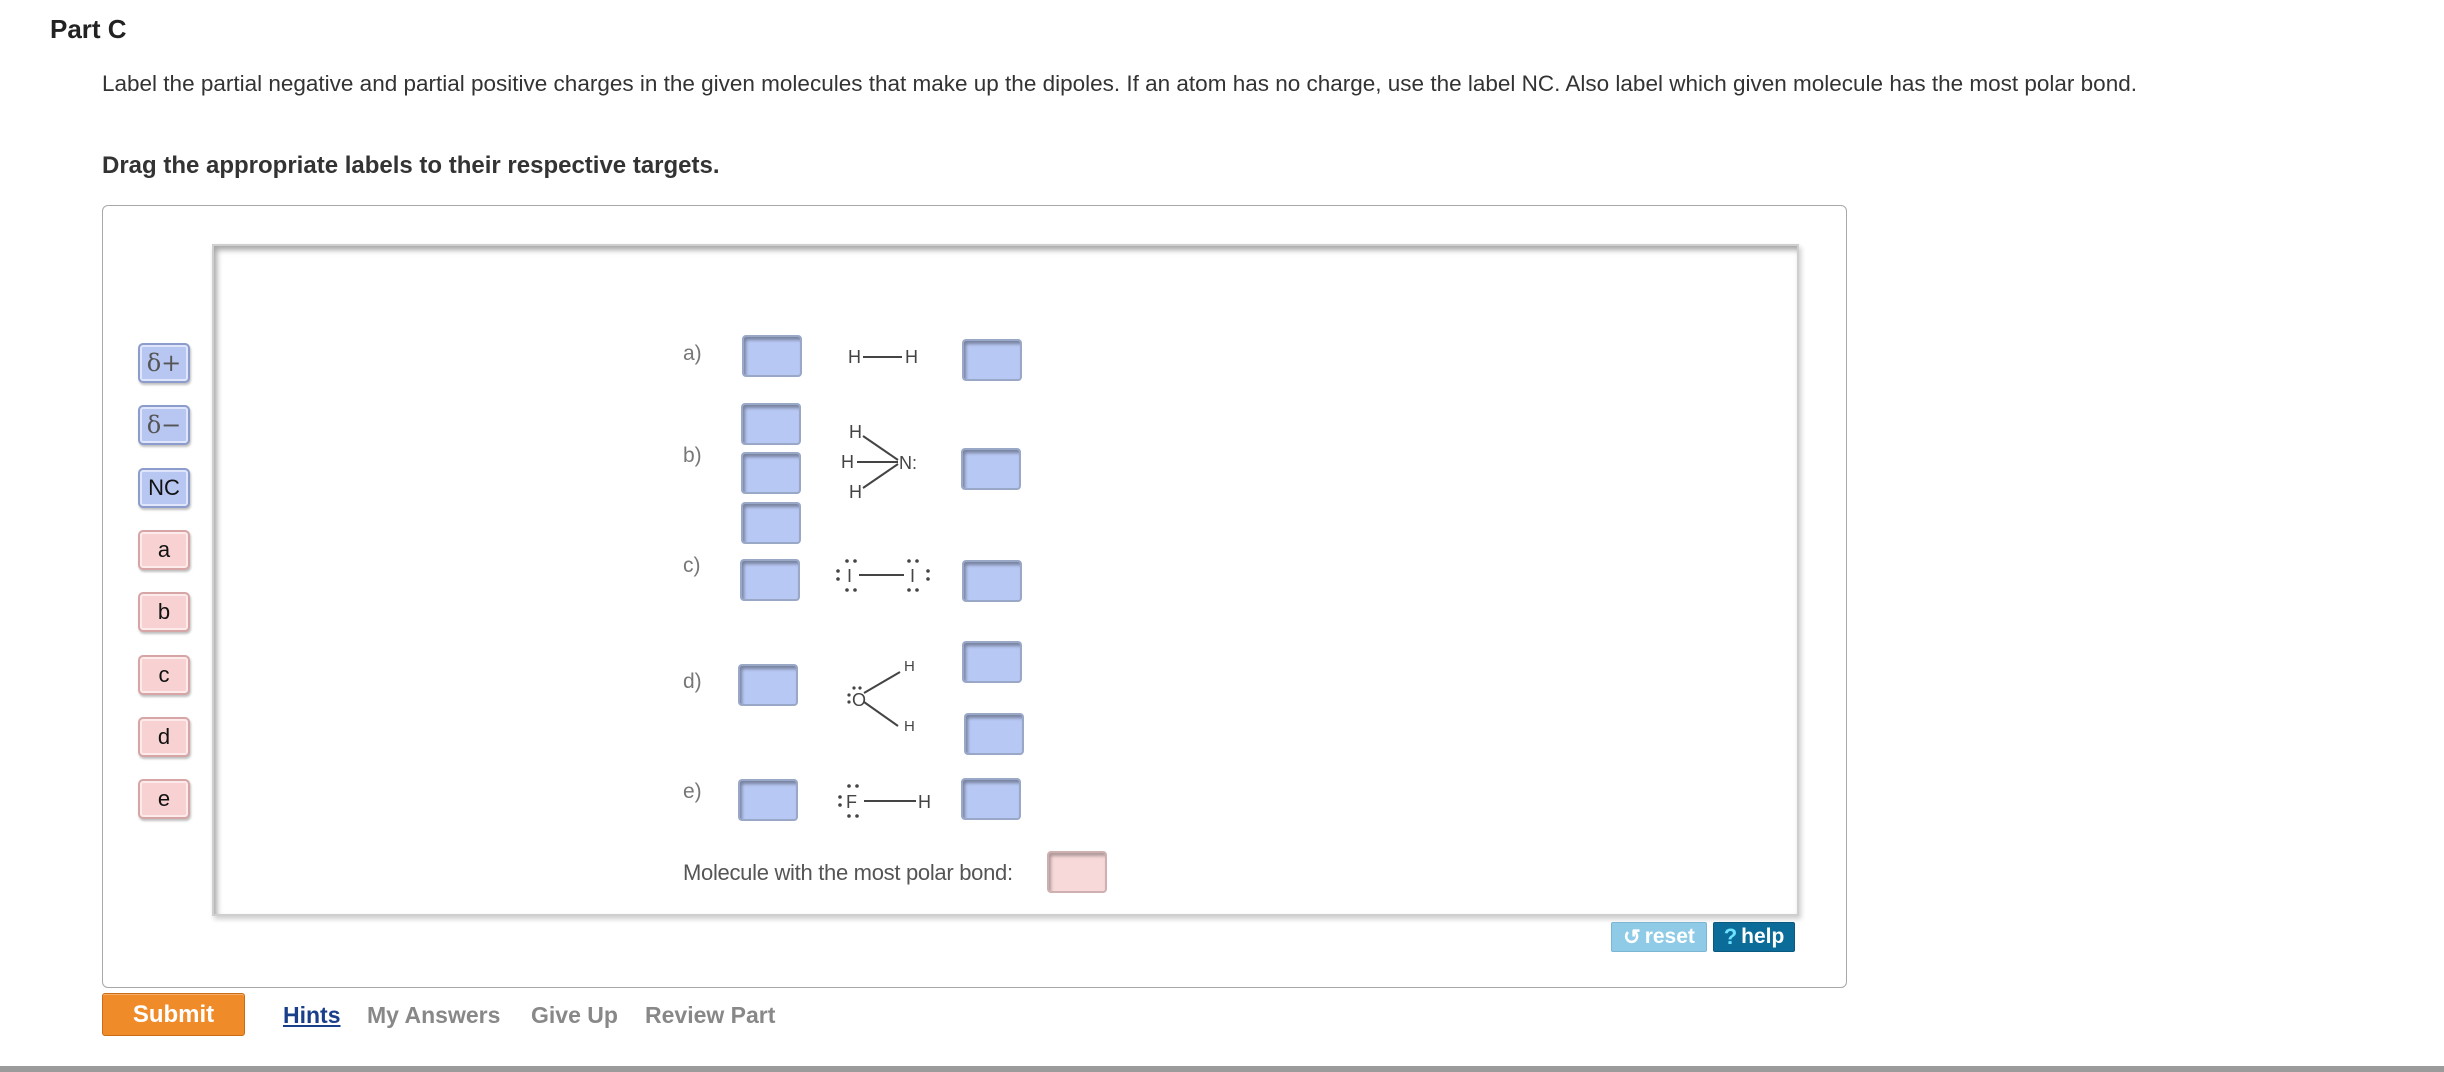 This screenshot has height=1072, width=2444. I want to click on target-c-left, so click(770, 580).